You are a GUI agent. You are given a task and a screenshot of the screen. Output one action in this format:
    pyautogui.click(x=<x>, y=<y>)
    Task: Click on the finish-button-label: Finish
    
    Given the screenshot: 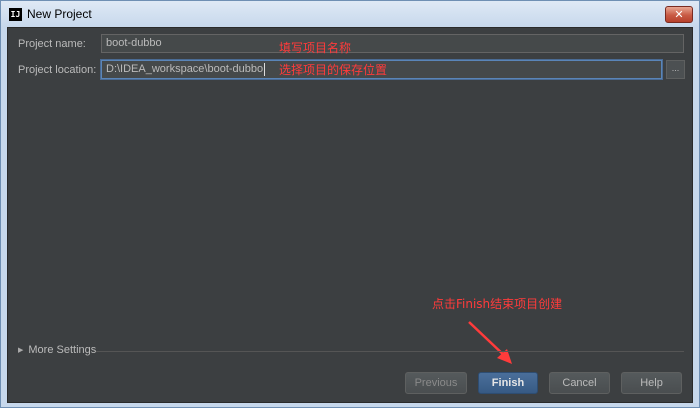 What is the action you would take?
    pyautogui.click(x=508, y=383)
    